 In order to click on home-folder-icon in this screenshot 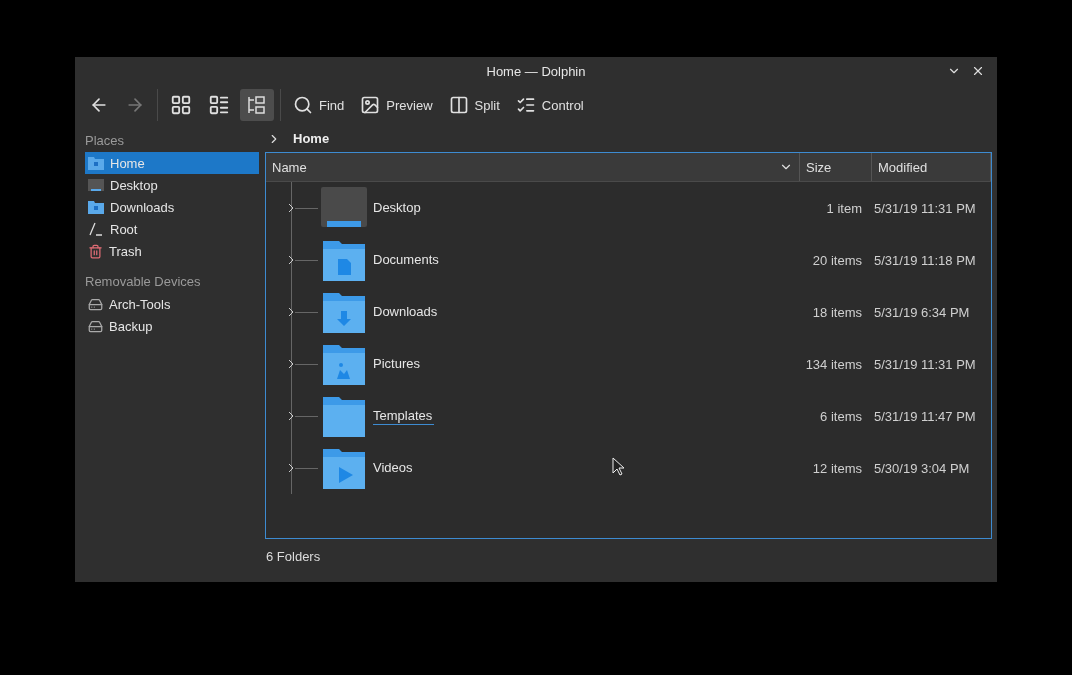, I will do `click(96, 163)`.